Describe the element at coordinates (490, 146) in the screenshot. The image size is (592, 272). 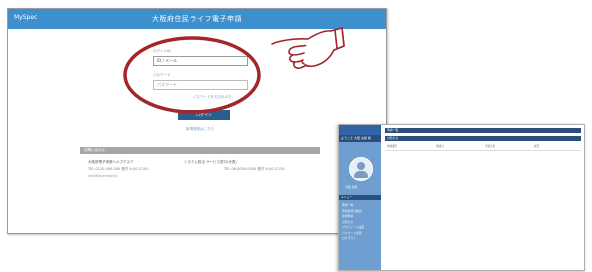
I see `table-cell: 手続き名` at that location.